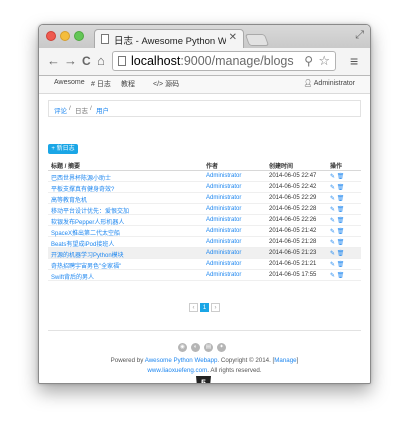  I want to click on brand-link: Awesome, so click(69, 82).